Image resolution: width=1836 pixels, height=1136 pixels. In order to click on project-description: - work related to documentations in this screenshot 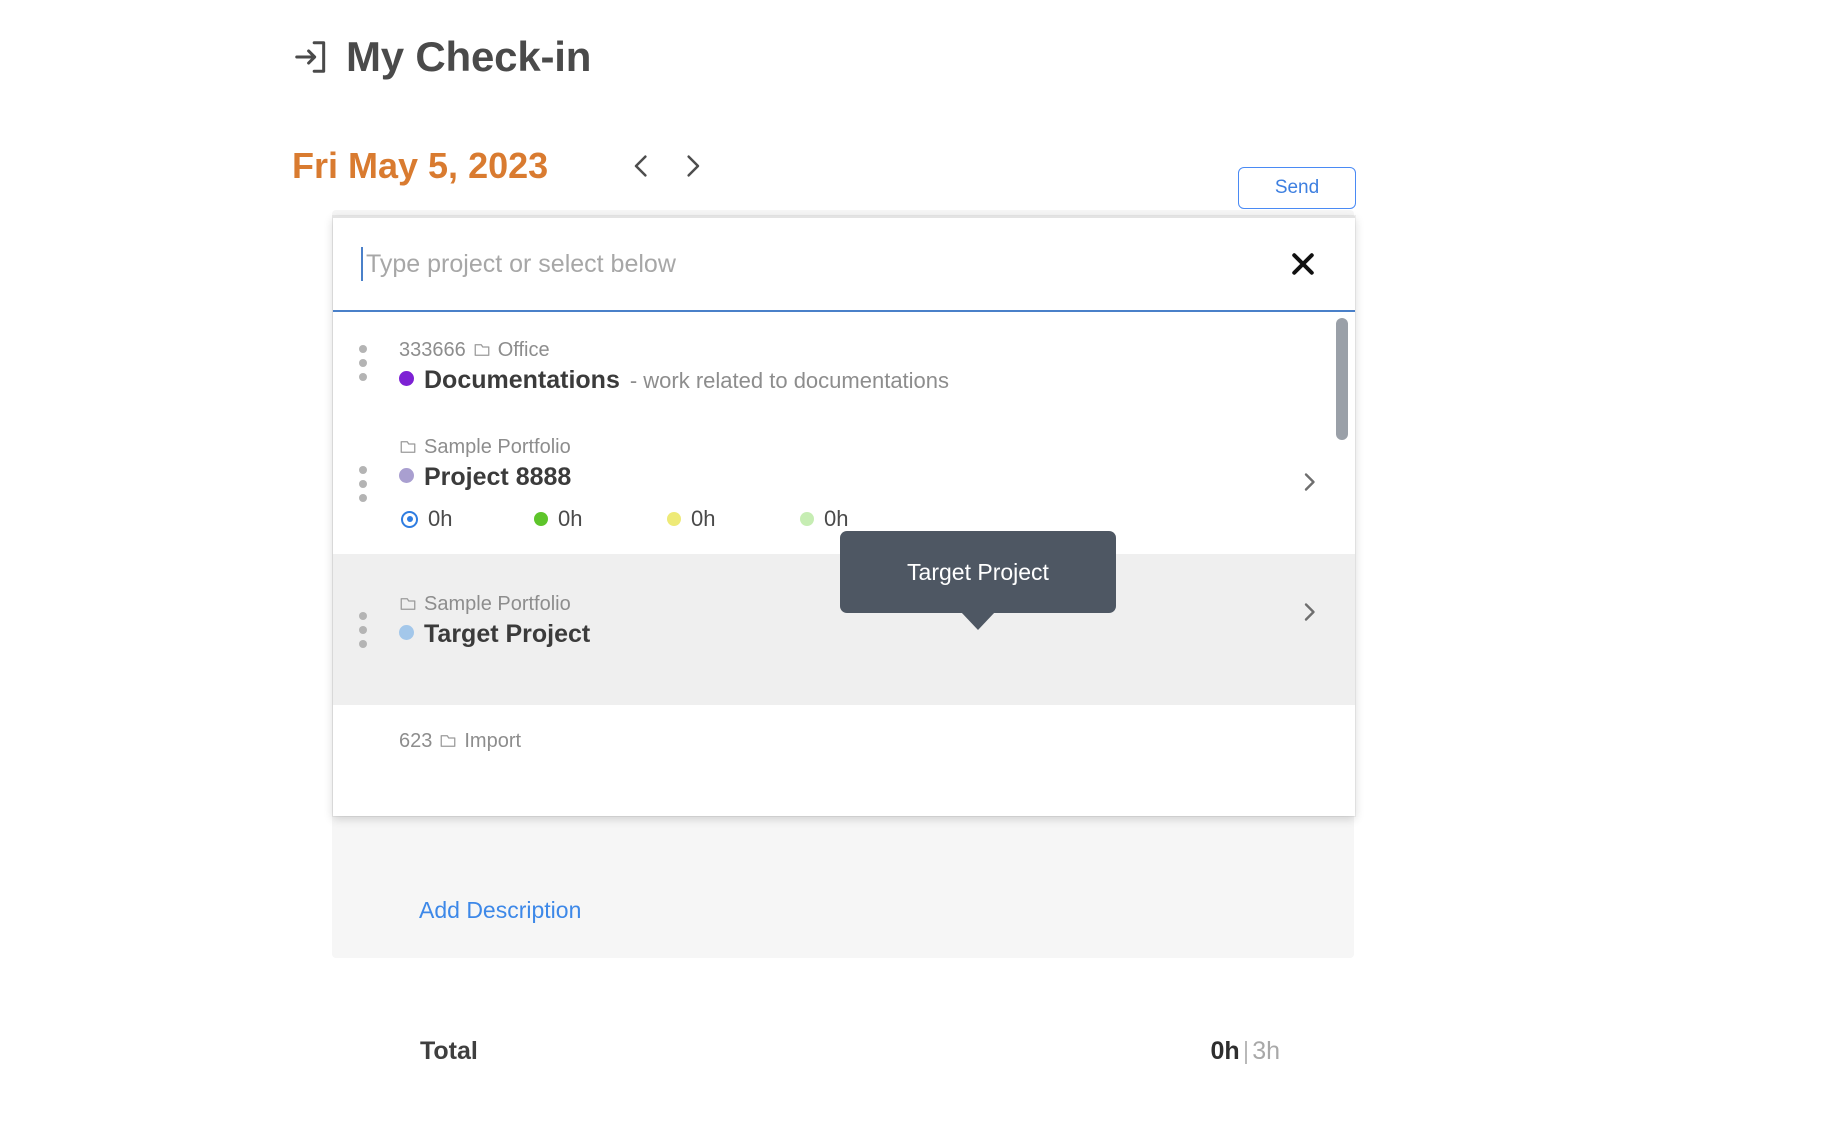, I will do `click(789, 380)`.